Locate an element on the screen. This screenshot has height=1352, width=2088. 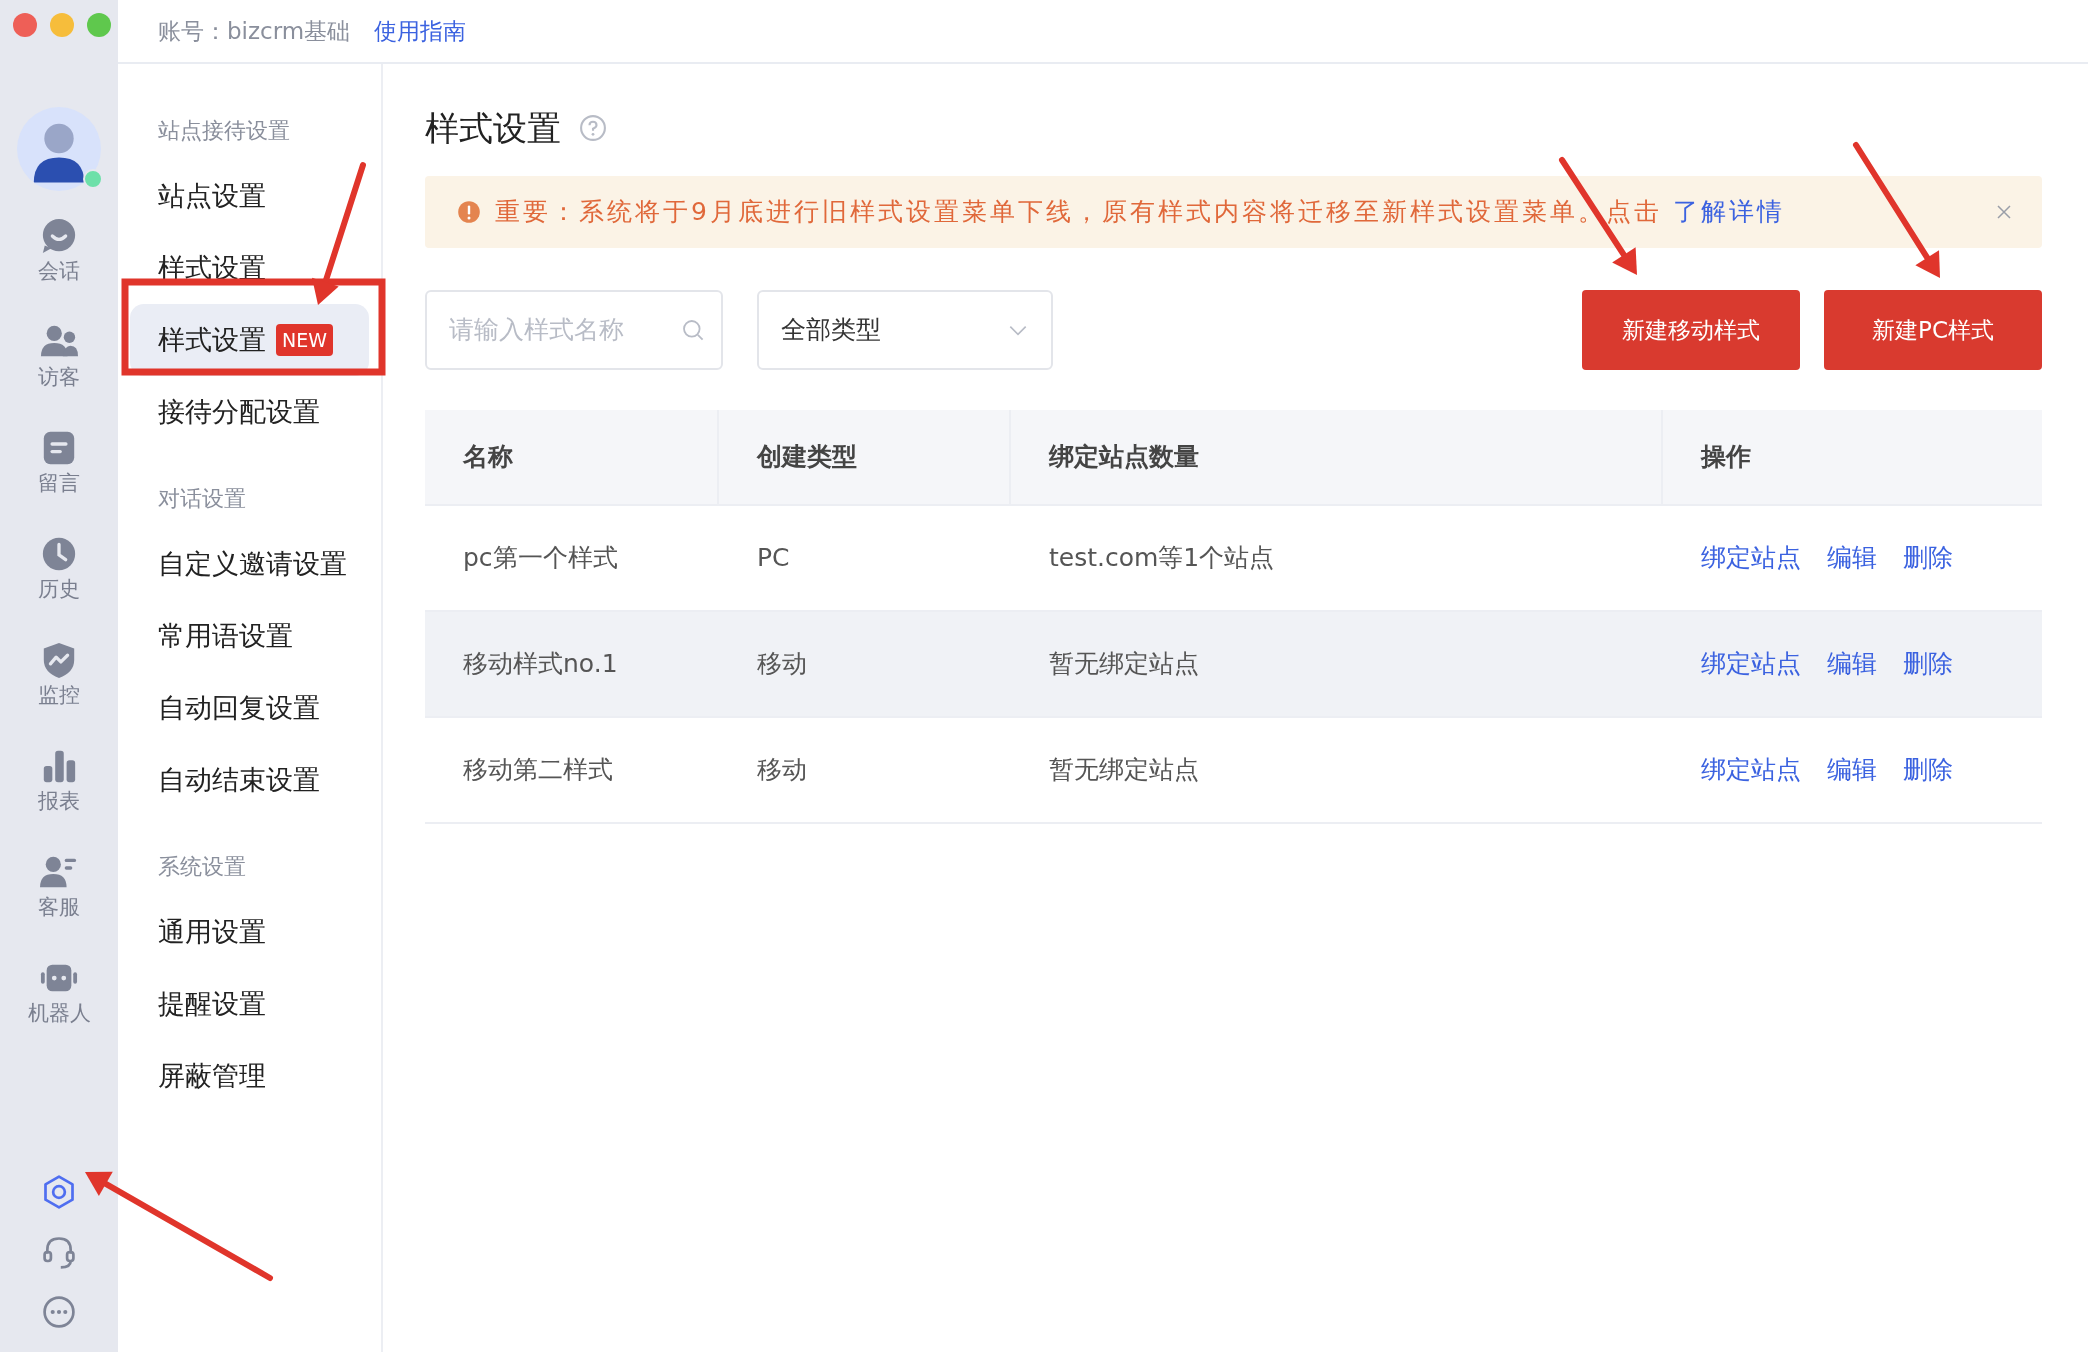
menu-item: 接待分配设置 is located at coordinates (249, 412).